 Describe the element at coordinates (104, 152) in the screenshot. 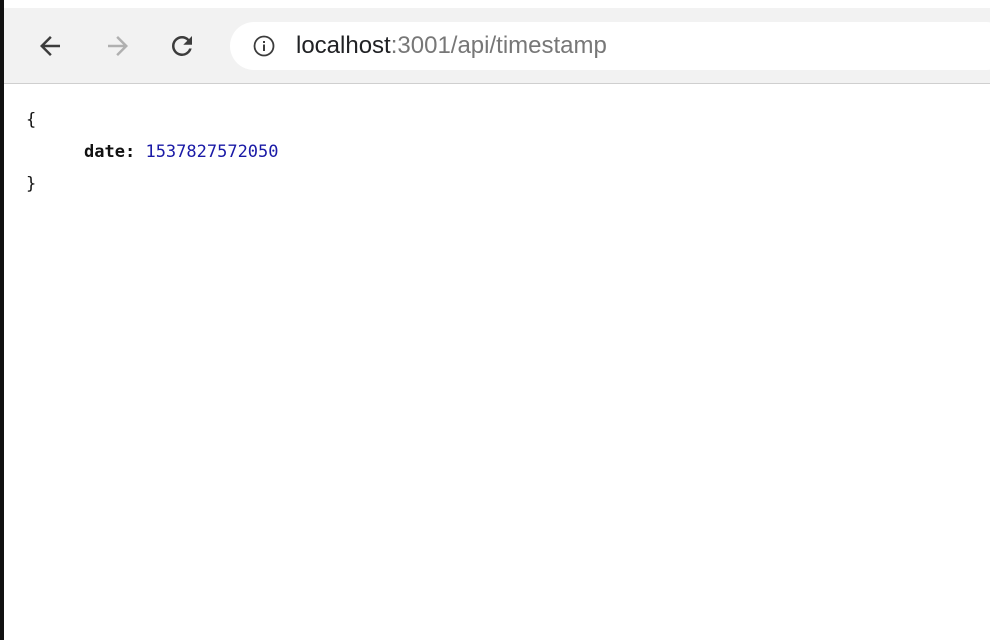

I see `json-key: date` at that location.